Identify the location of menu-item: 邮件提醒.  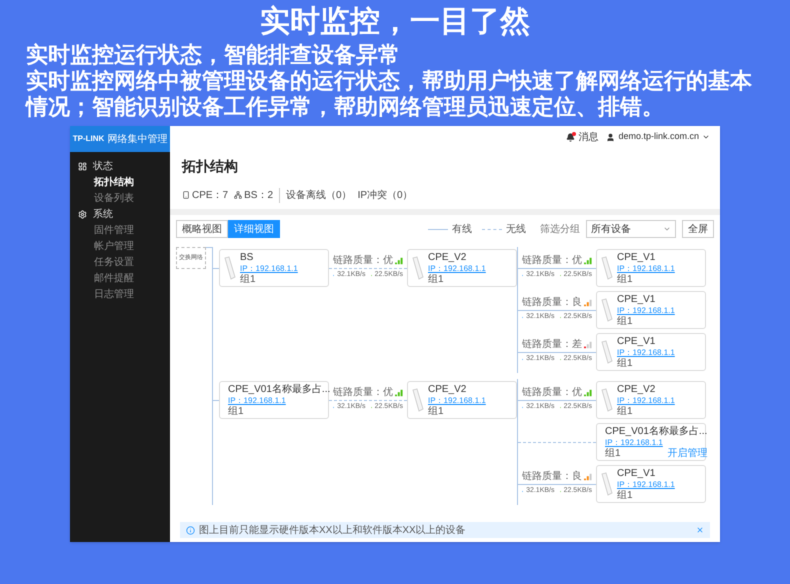
(120, 278).